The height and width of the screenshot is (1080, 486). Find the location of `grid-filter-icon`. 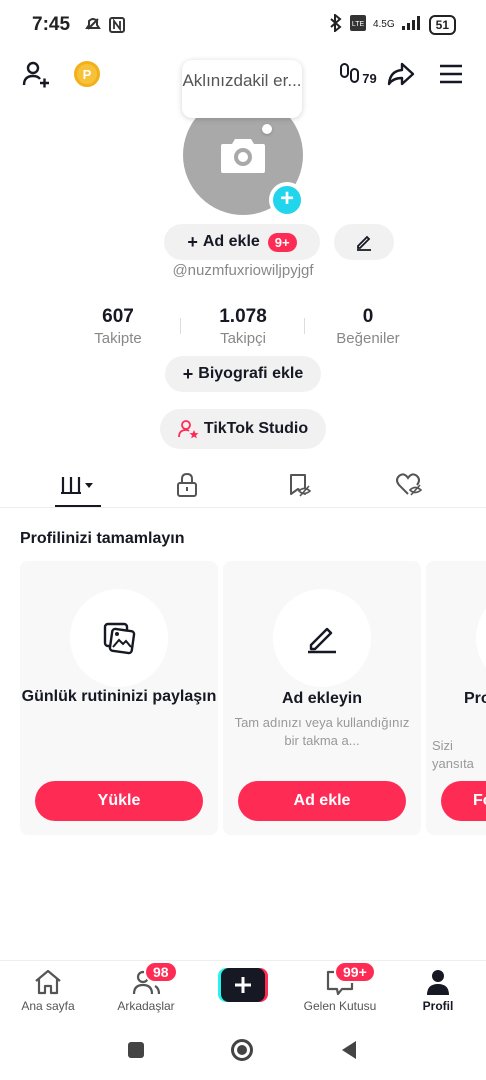

grid-filter-icon is located at coordinates (76, 485).